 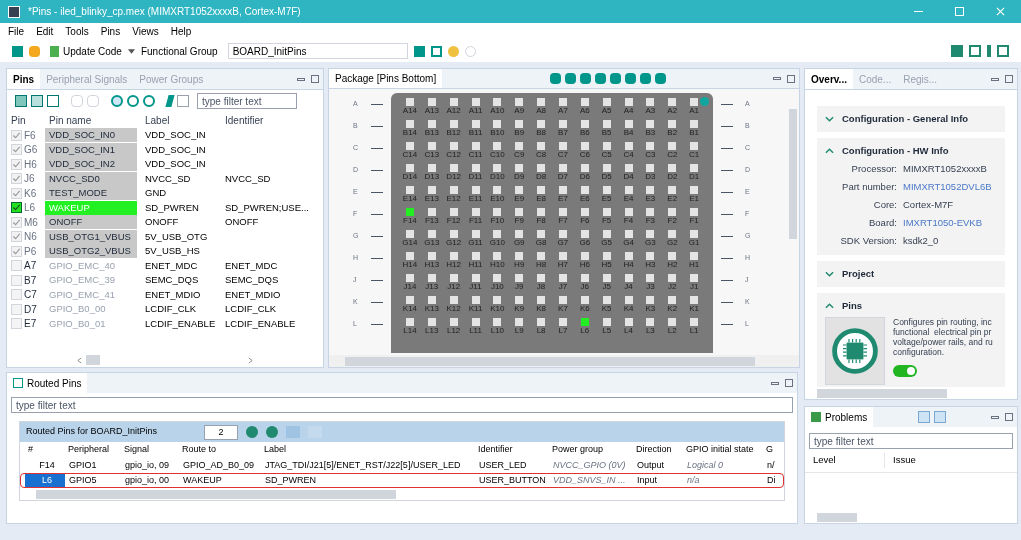 What do you see at coordinates (77, 31) in the screenshot?
I see `menu-item: Tools` at bounding box center [77, 31].